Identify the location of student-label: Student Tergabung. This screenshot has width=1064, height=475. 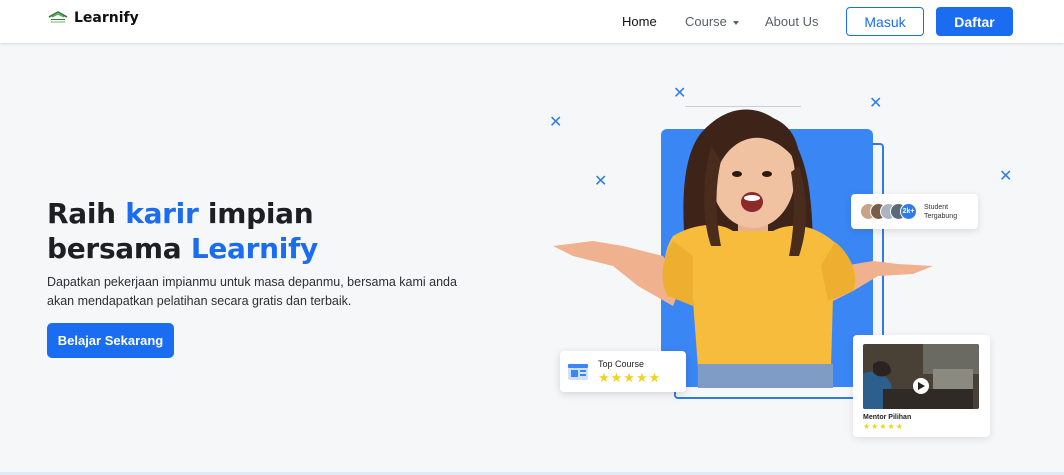
(941, 212).